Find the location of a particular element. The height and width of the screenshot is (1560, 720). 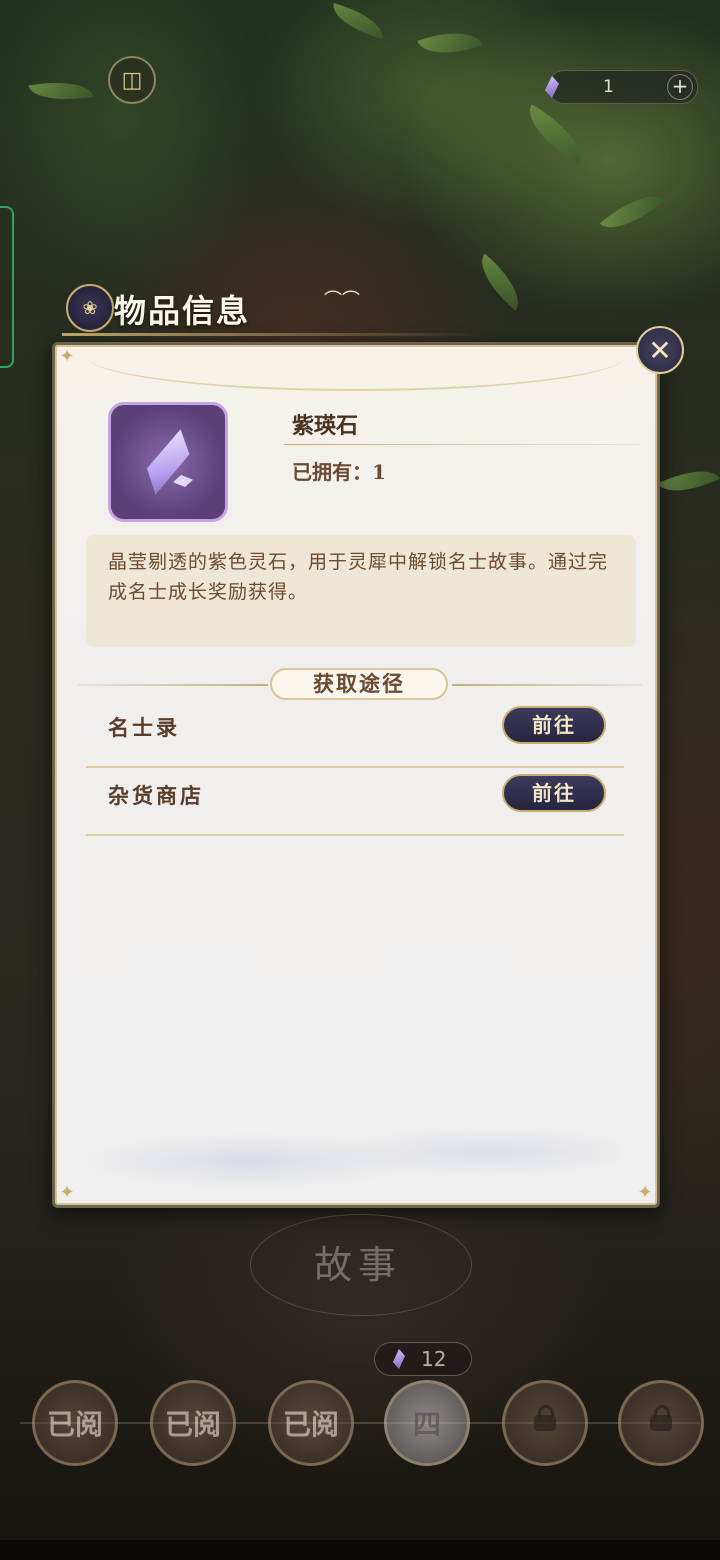

source-name: 名士录 is located at coordinates (144, 727).